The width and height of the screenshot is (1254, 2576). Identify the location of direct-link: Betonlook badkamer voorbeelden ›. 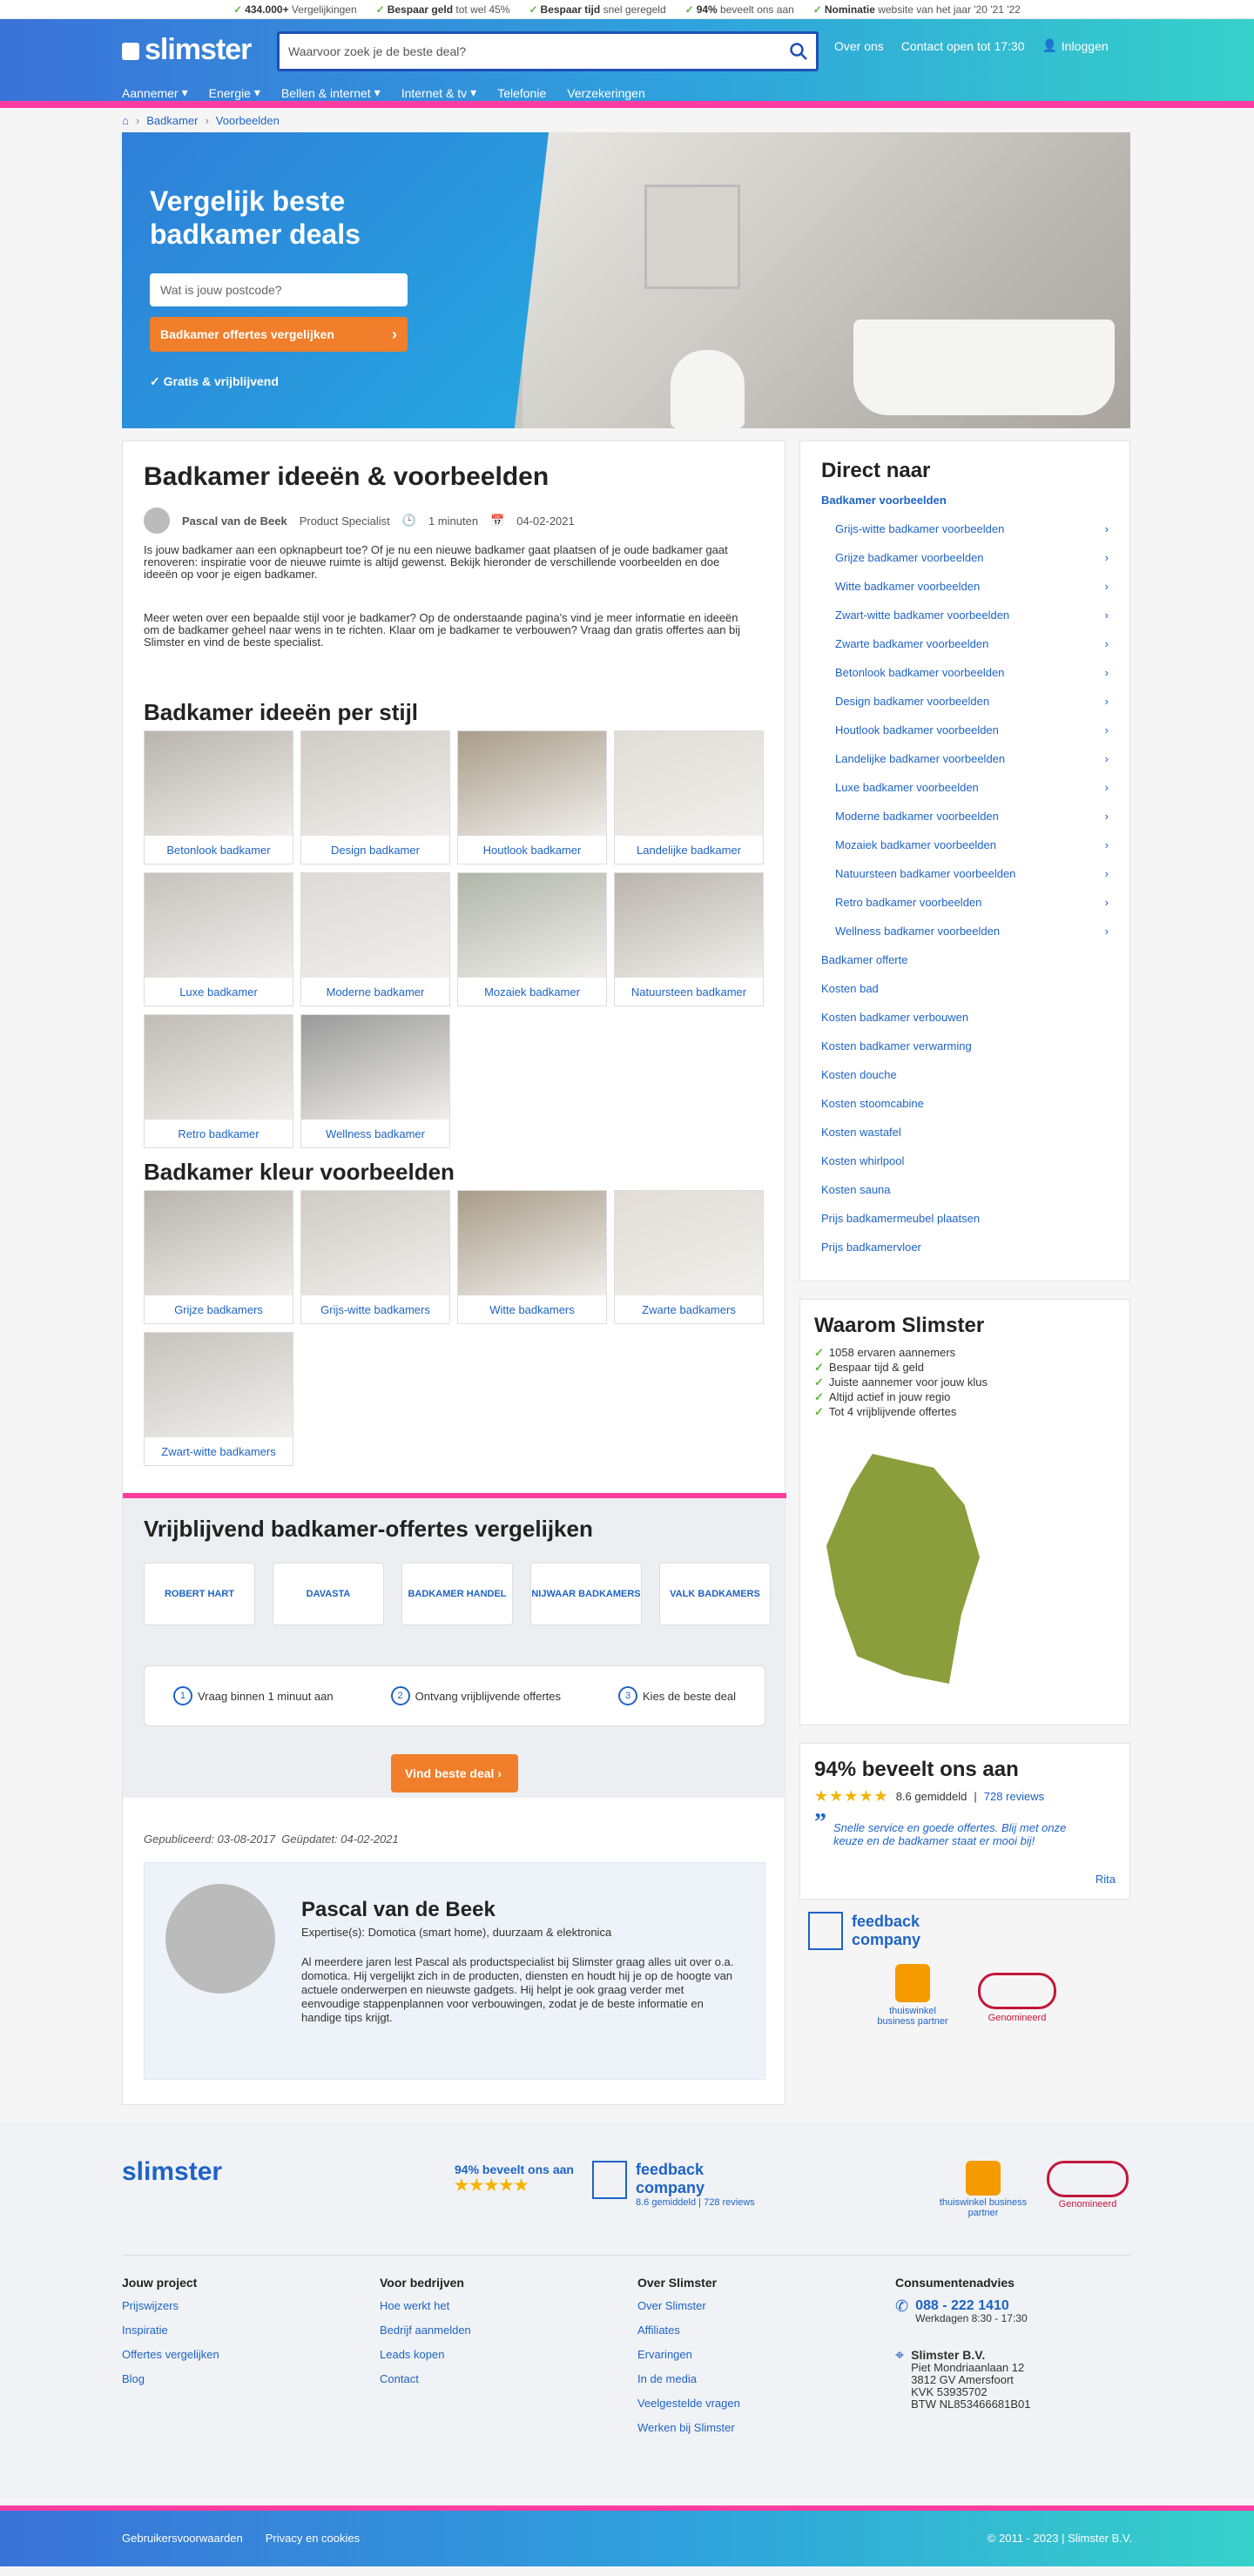
(965, 680).